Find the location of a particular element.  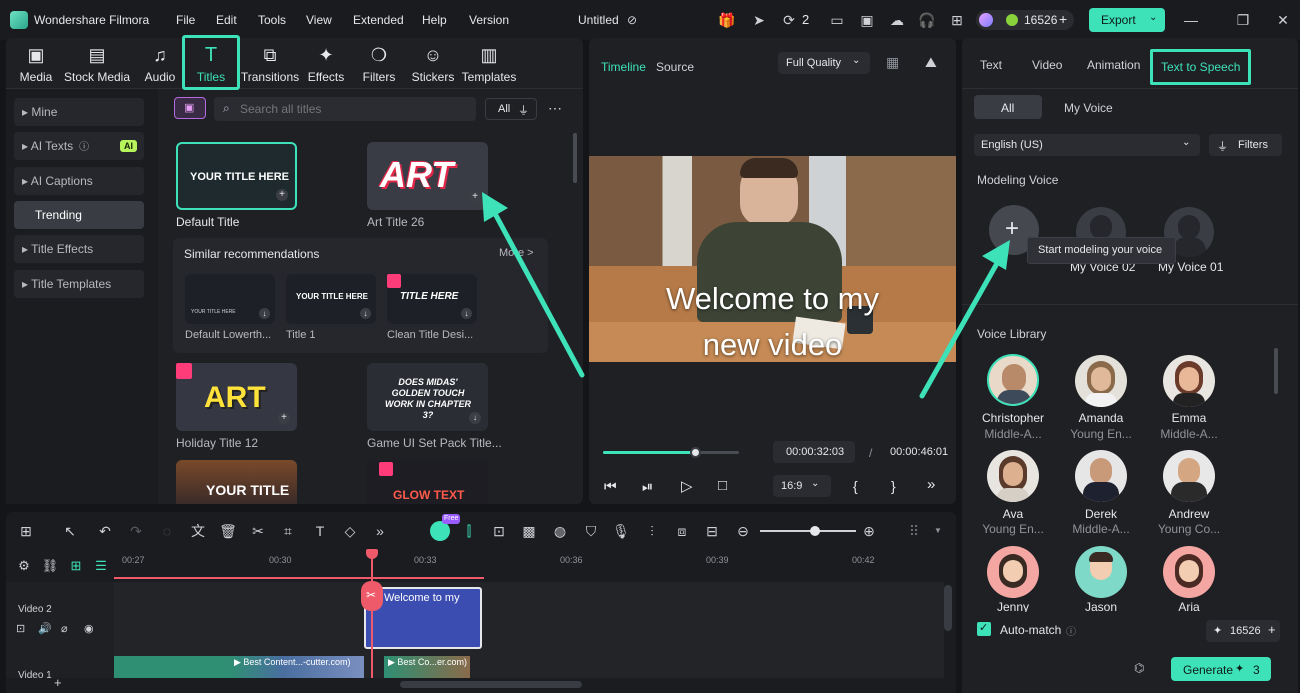

close-icon: ✕ is located at coordinates (1283, 20).